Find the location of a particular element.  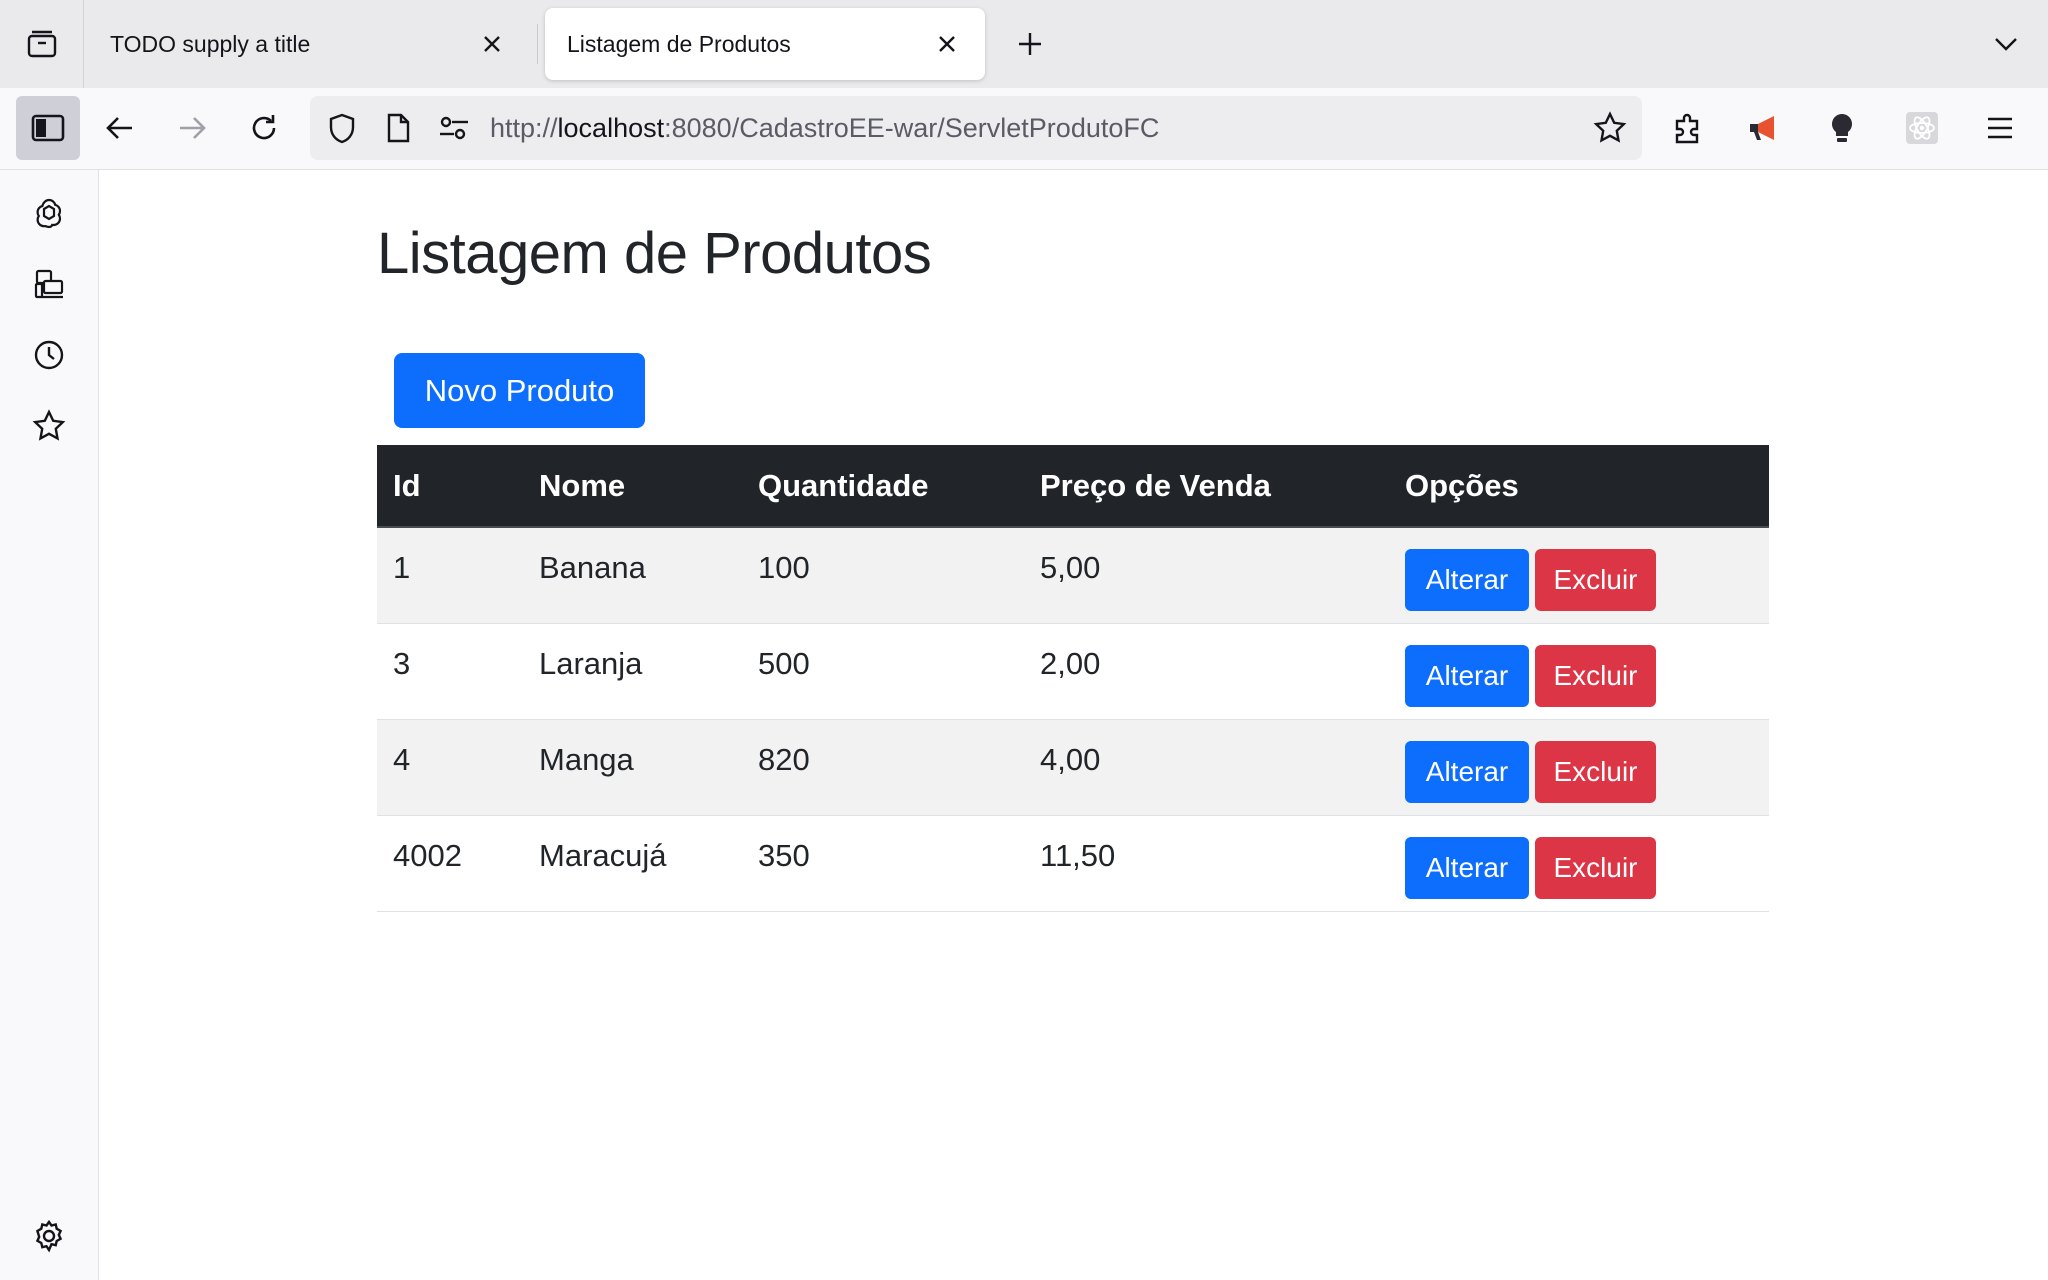

cell-id: 1 is located at coordinates (450, 575).